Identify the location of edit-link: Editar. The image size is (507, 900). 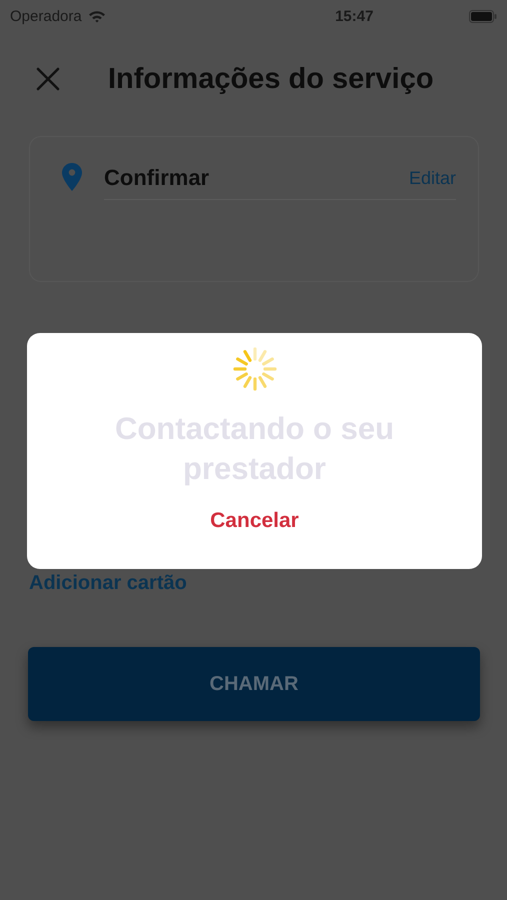
(432, 178).